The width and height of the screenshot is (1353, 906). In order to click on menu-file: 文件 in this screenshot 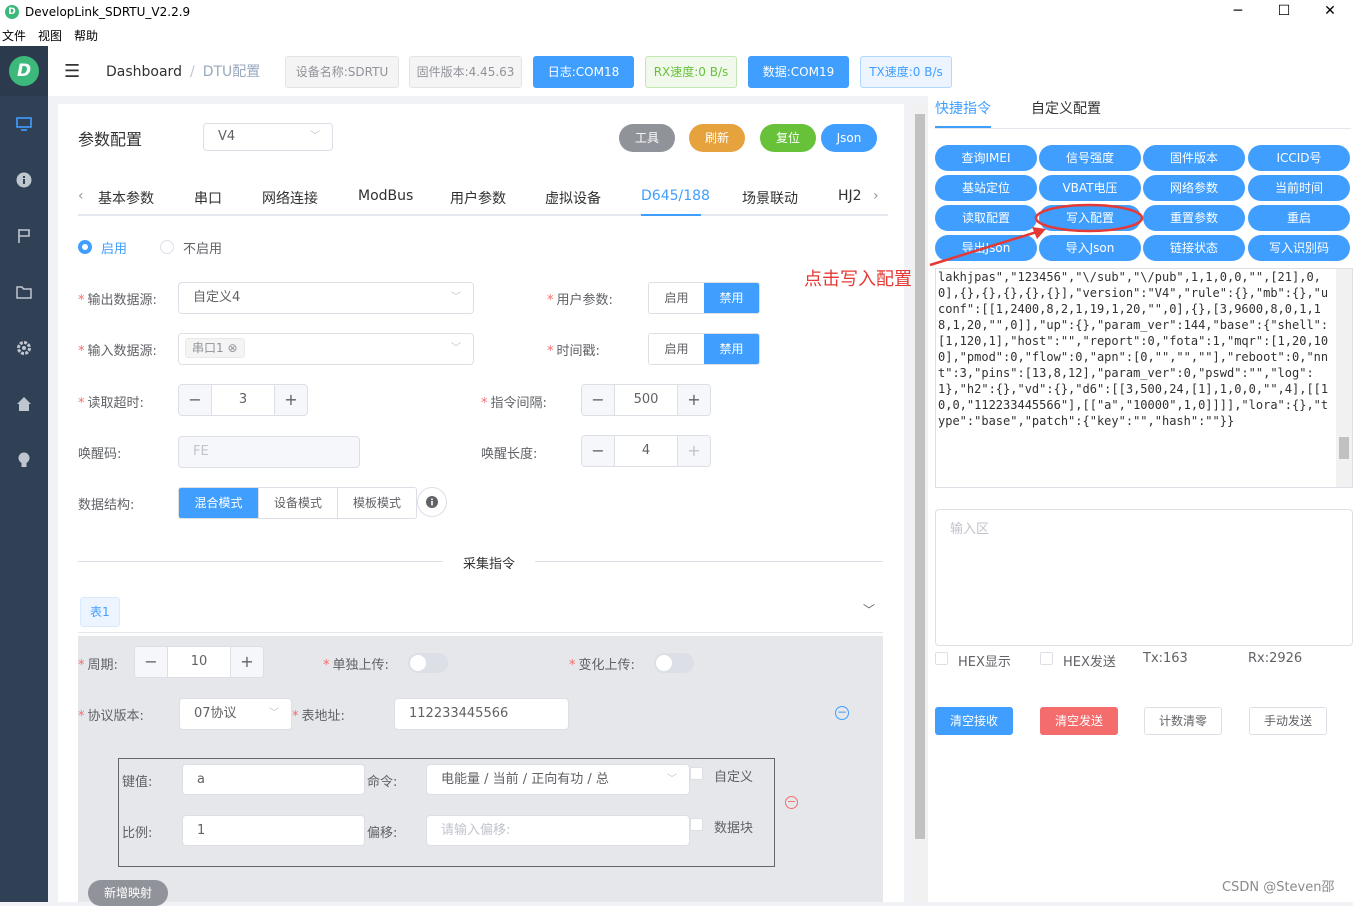, I will do `click(14, 35)`.